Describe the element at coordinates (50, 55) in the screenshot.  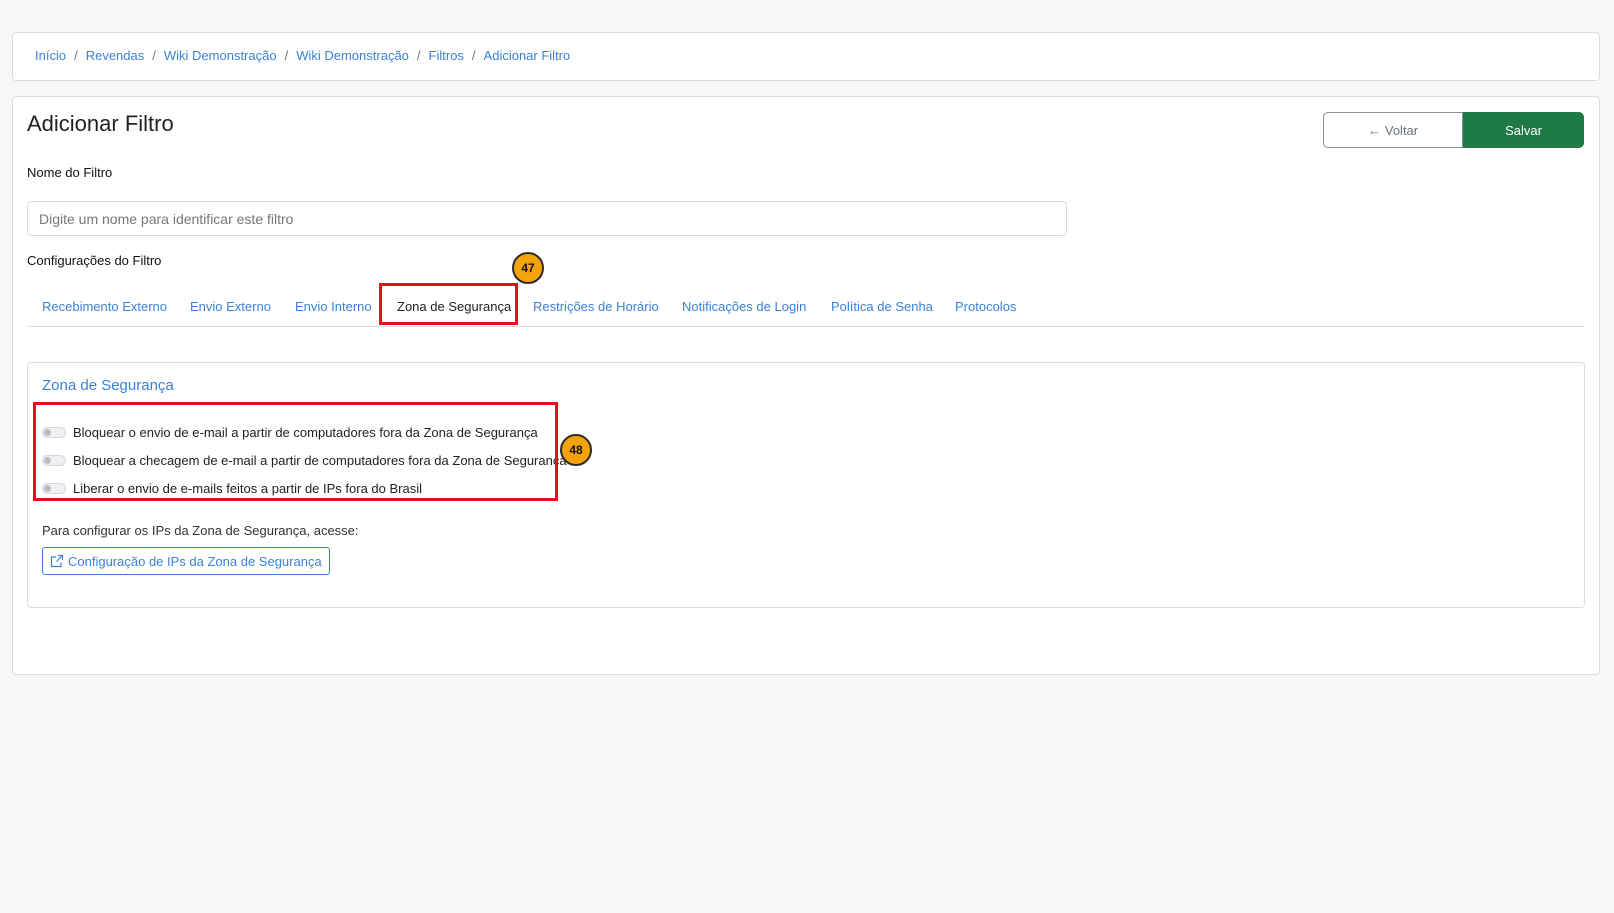
I see `breadcrumb-item-inicio: Início` at that location.